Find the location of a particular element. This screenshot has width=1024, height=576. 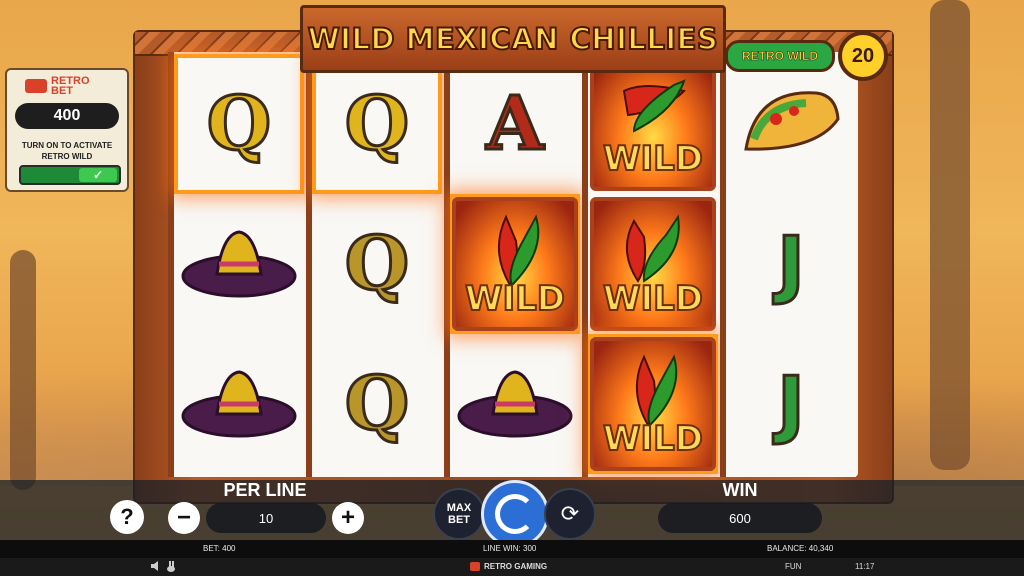

retro-gaming-logo-icon is located at coordinates (475, 566).